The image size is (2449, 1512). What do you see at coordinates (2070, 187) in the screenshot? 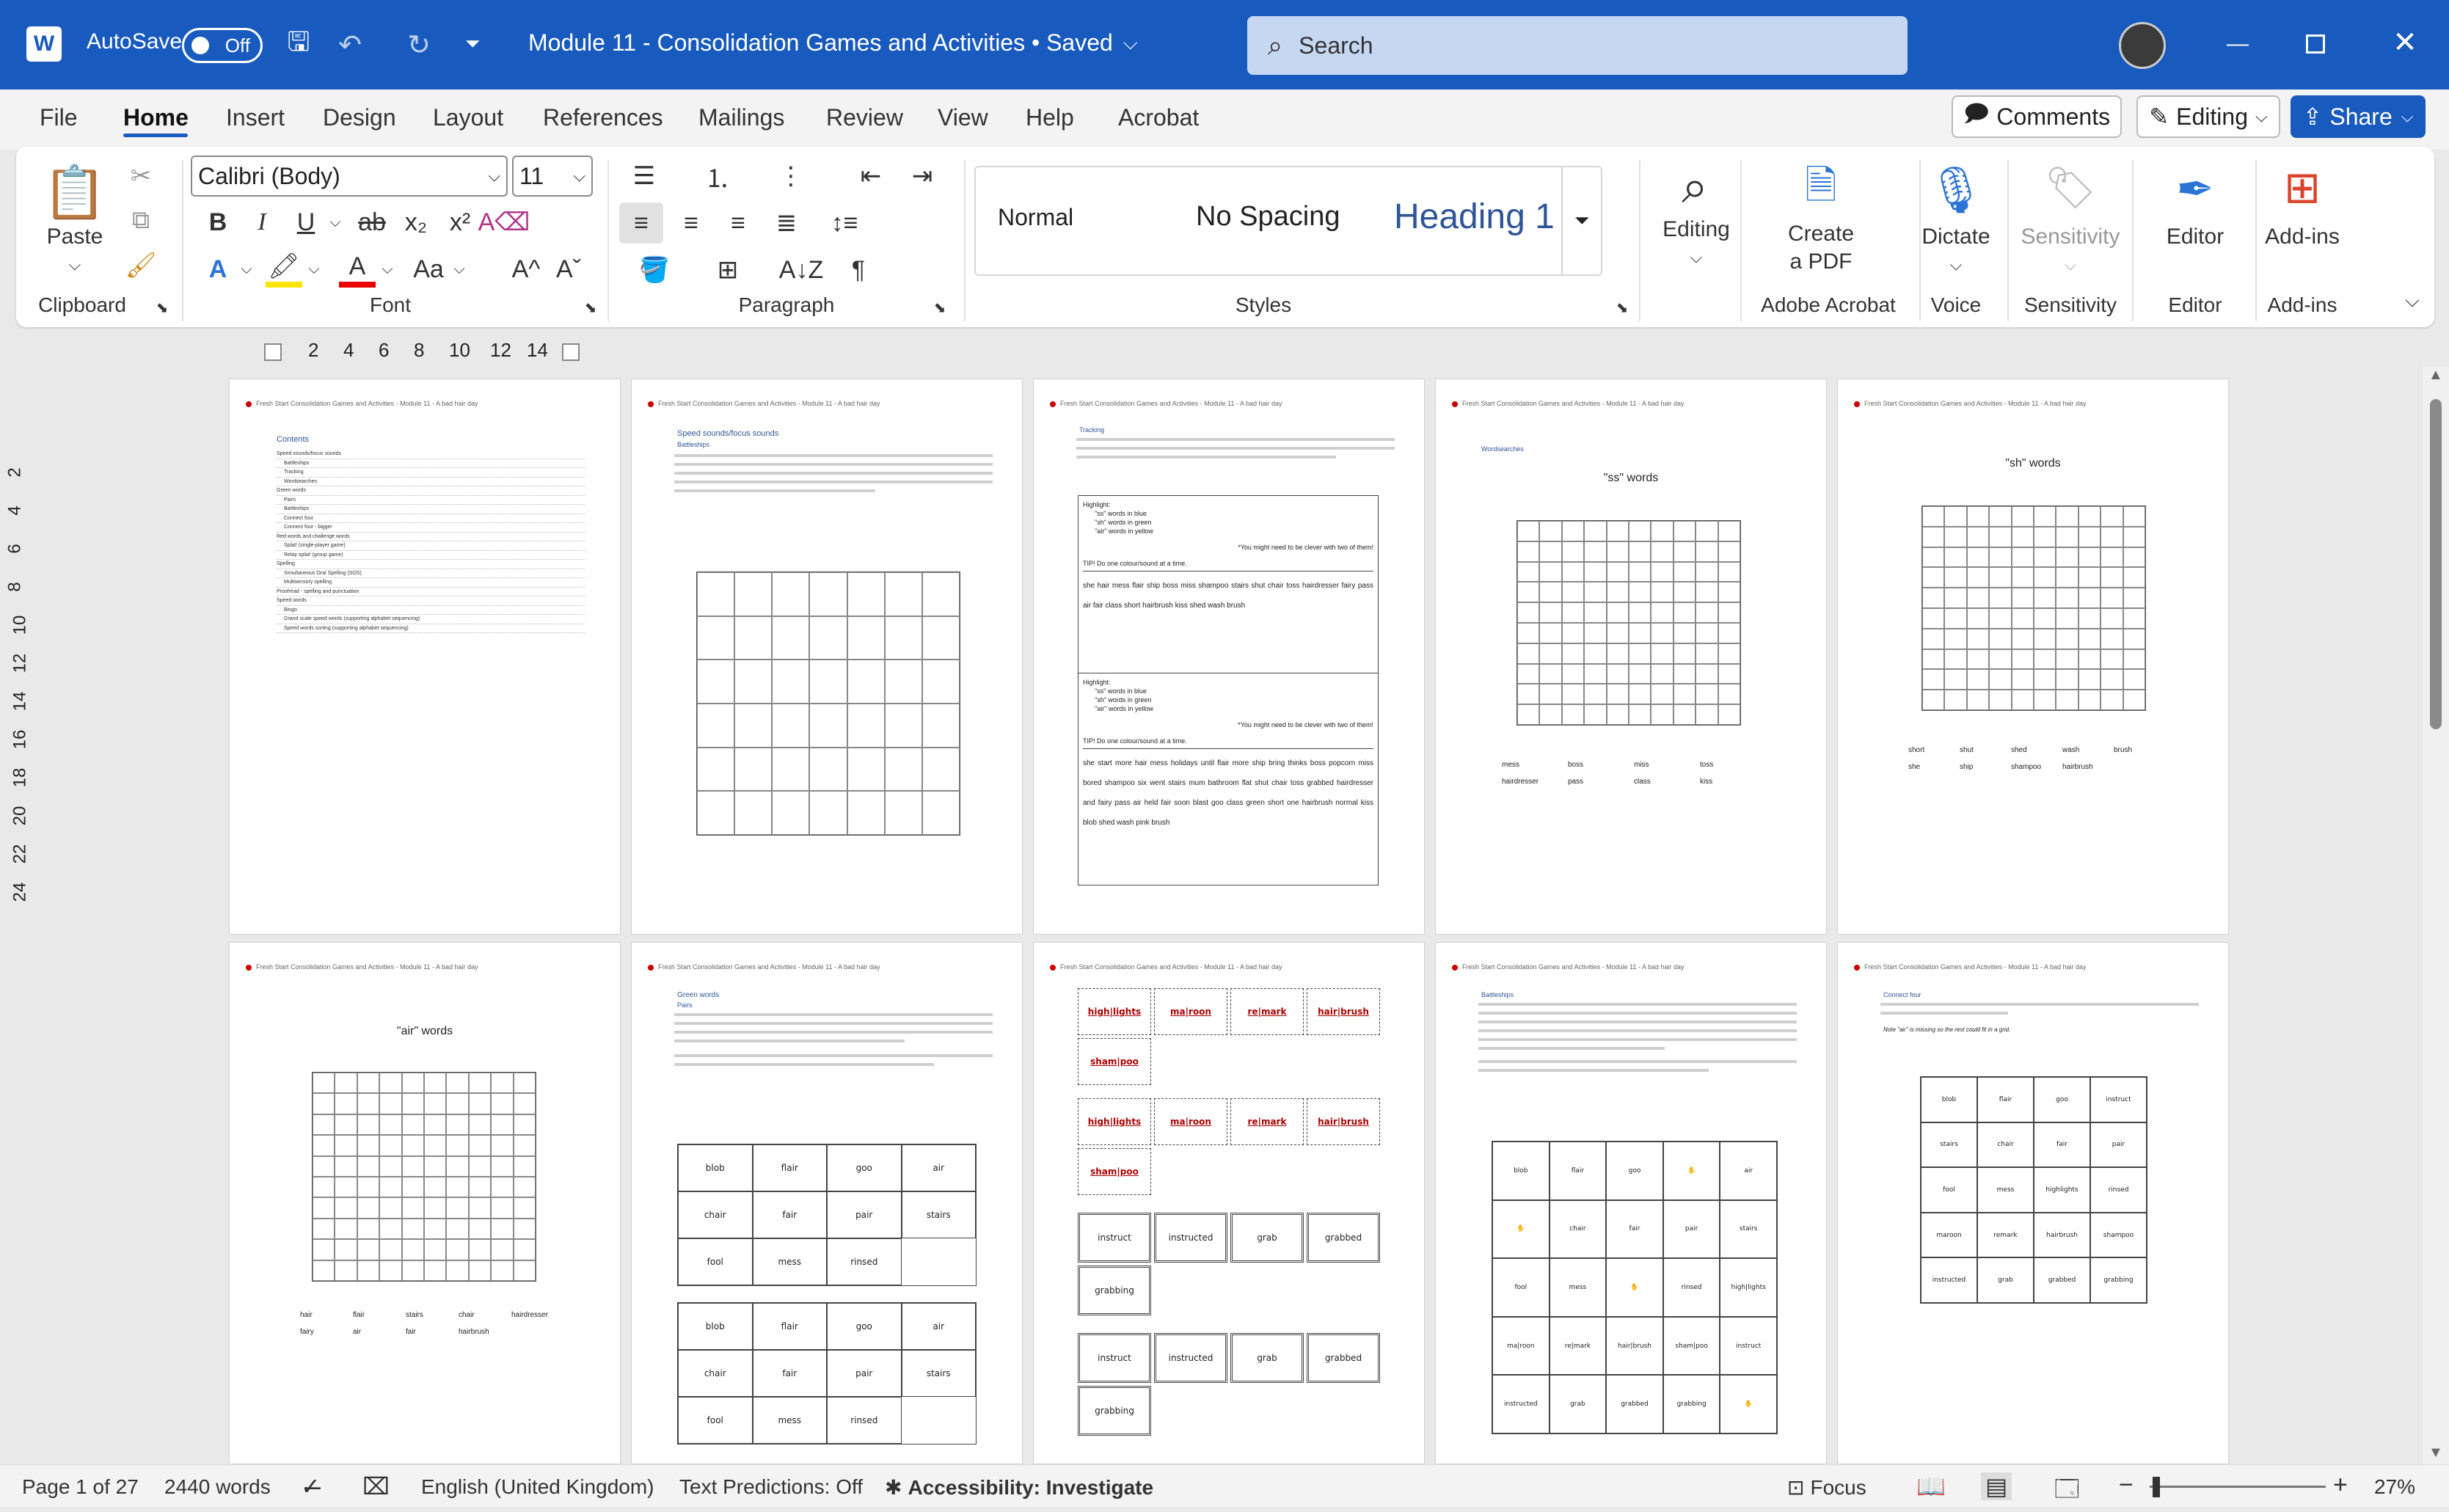
I see `sensitivity-icon: 🏷` at bounding box center [2070, 187].